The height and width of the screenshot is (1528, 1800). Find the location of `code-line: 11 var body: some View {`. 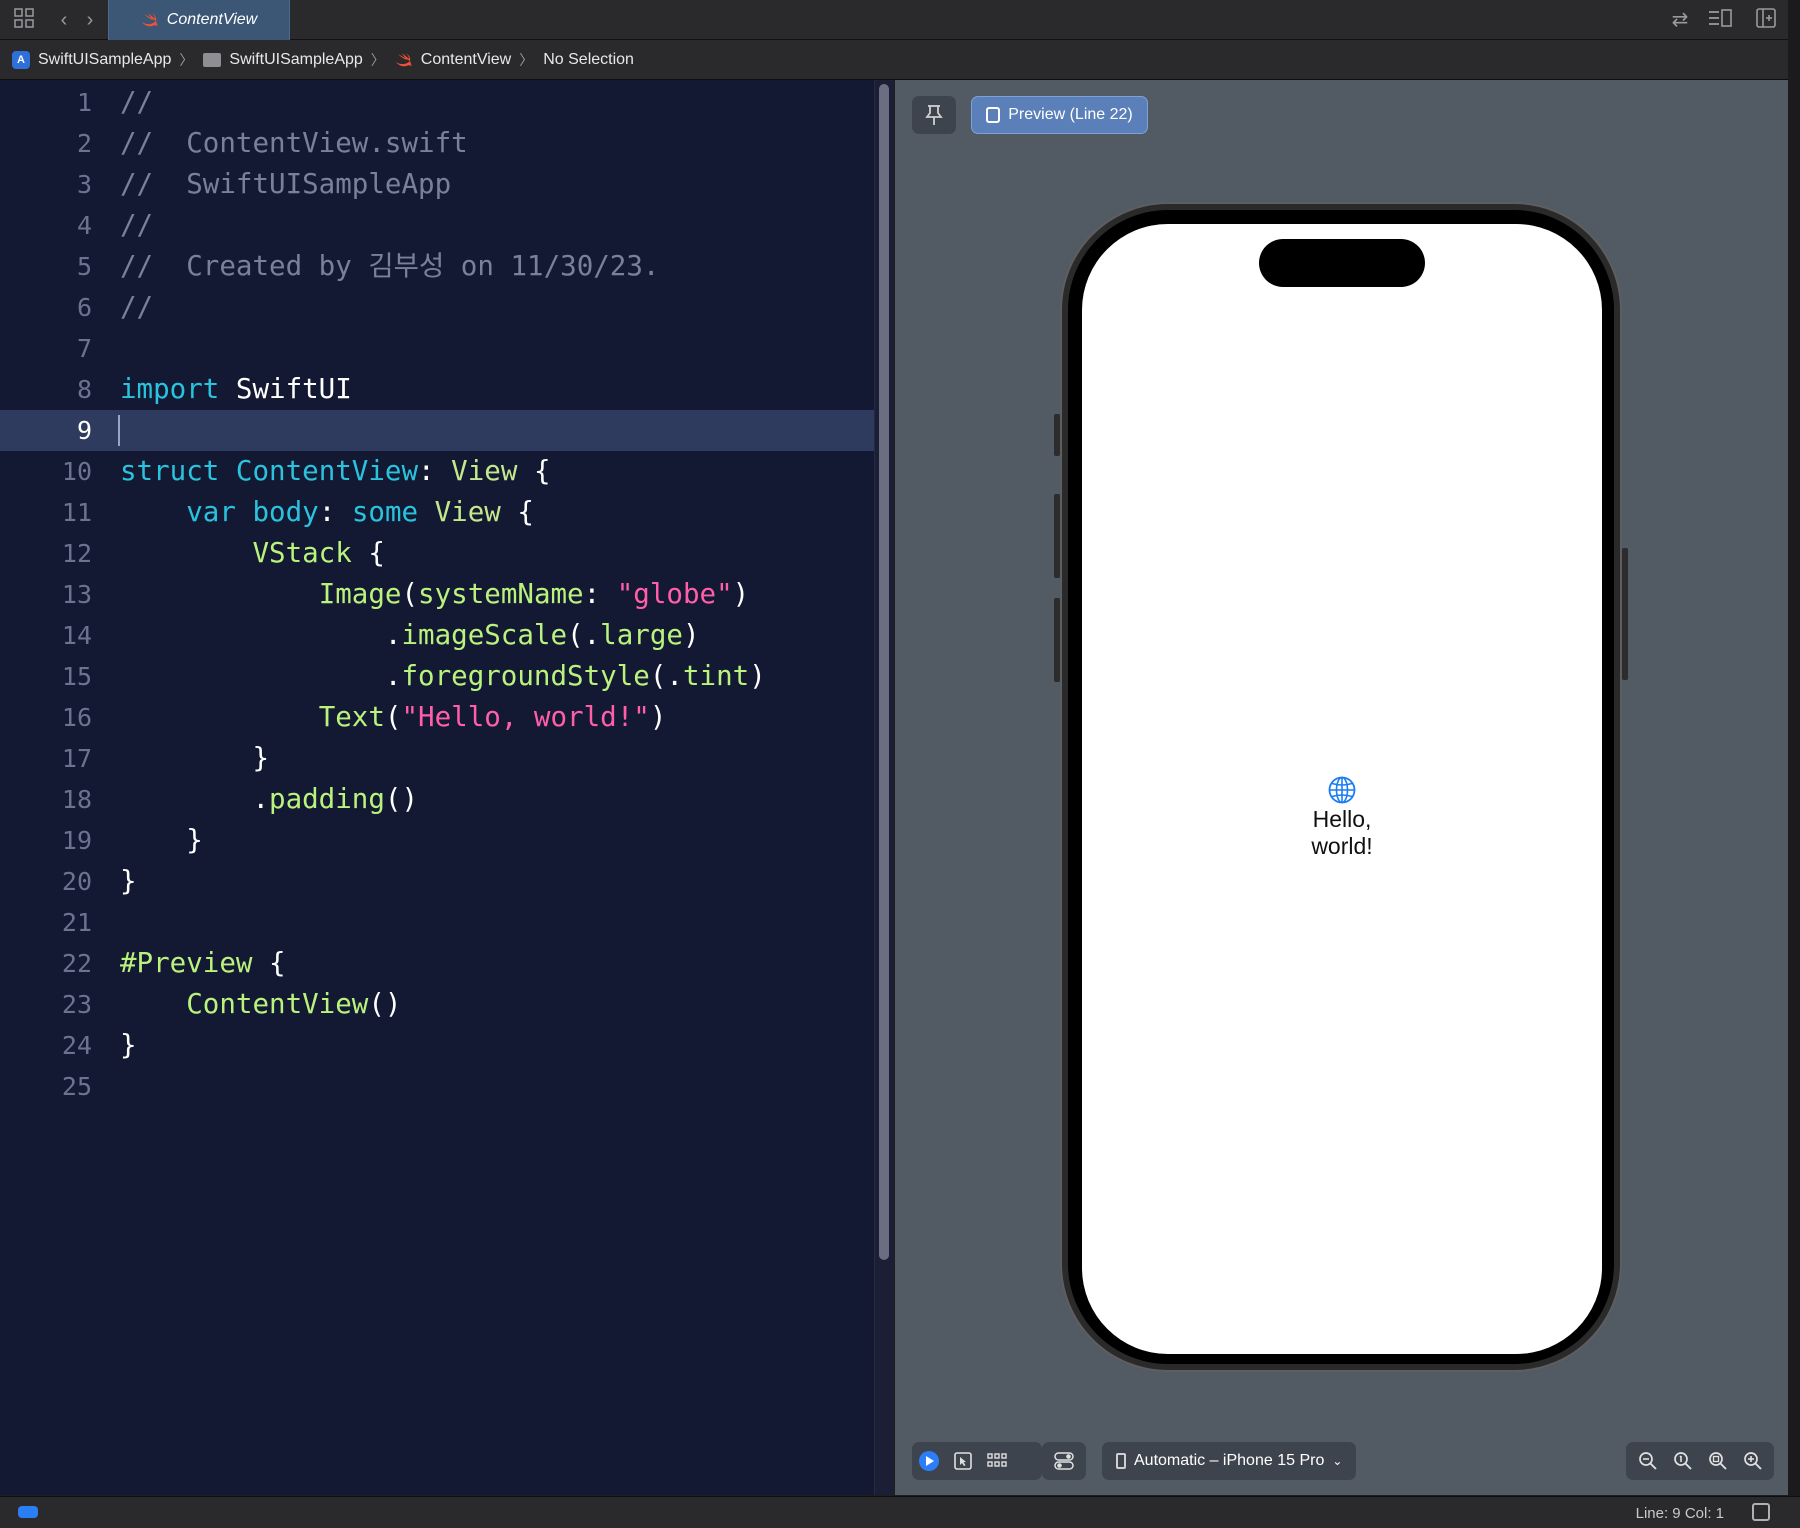

code-line: 11 var body: some View { is located at coordinates (437, 512).